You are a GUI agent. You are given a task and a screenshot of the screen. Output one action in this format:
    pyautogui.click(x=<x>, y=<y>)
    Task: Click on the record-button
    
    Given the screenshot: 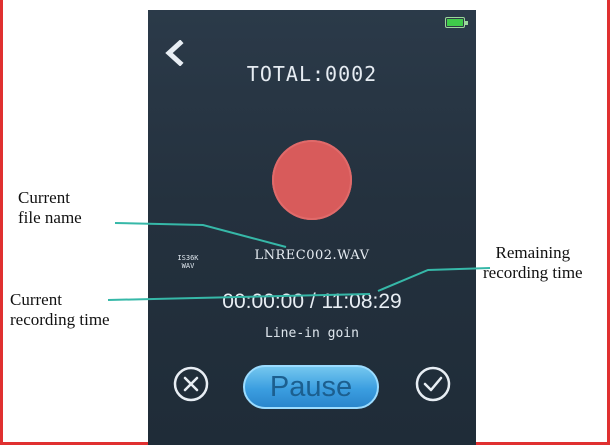 What is the action you would take?
    pyautogui.click(x=312, y=180)
    